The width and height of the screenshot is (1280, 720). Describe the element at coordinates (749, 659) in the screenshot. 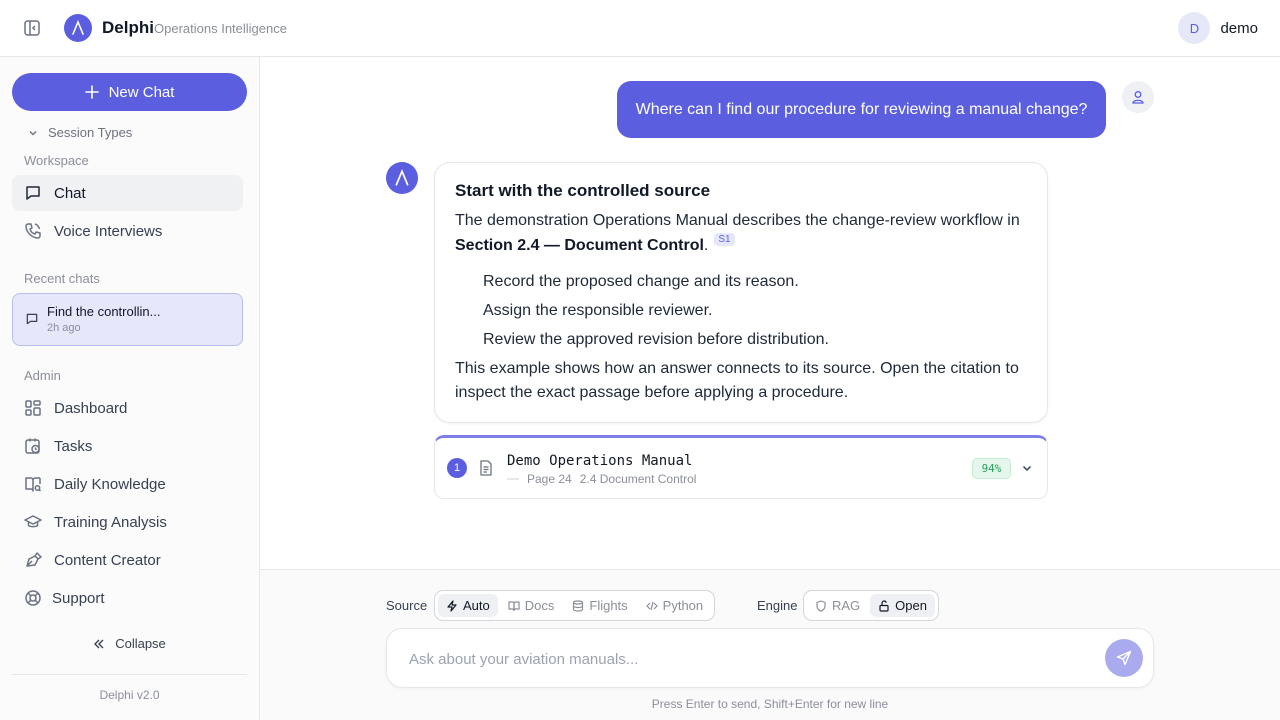

I see `chat-input` at that location.